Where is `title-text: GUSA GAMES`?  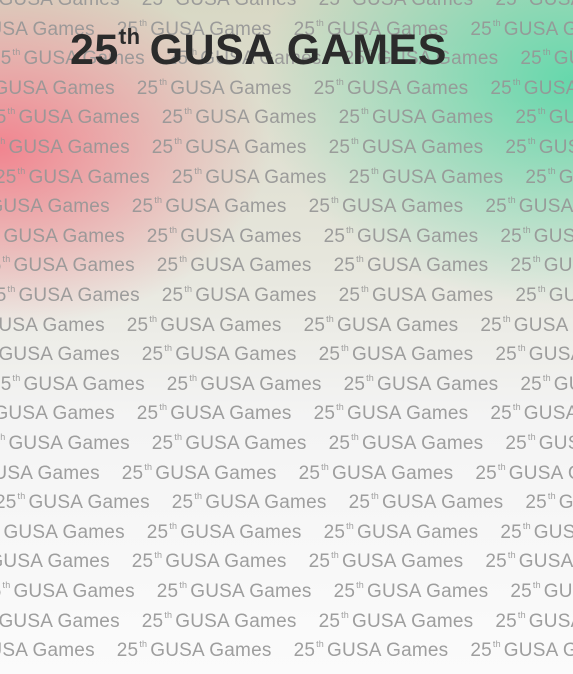 title-text: GUSA GAMES is located at coordinates (298, 50).